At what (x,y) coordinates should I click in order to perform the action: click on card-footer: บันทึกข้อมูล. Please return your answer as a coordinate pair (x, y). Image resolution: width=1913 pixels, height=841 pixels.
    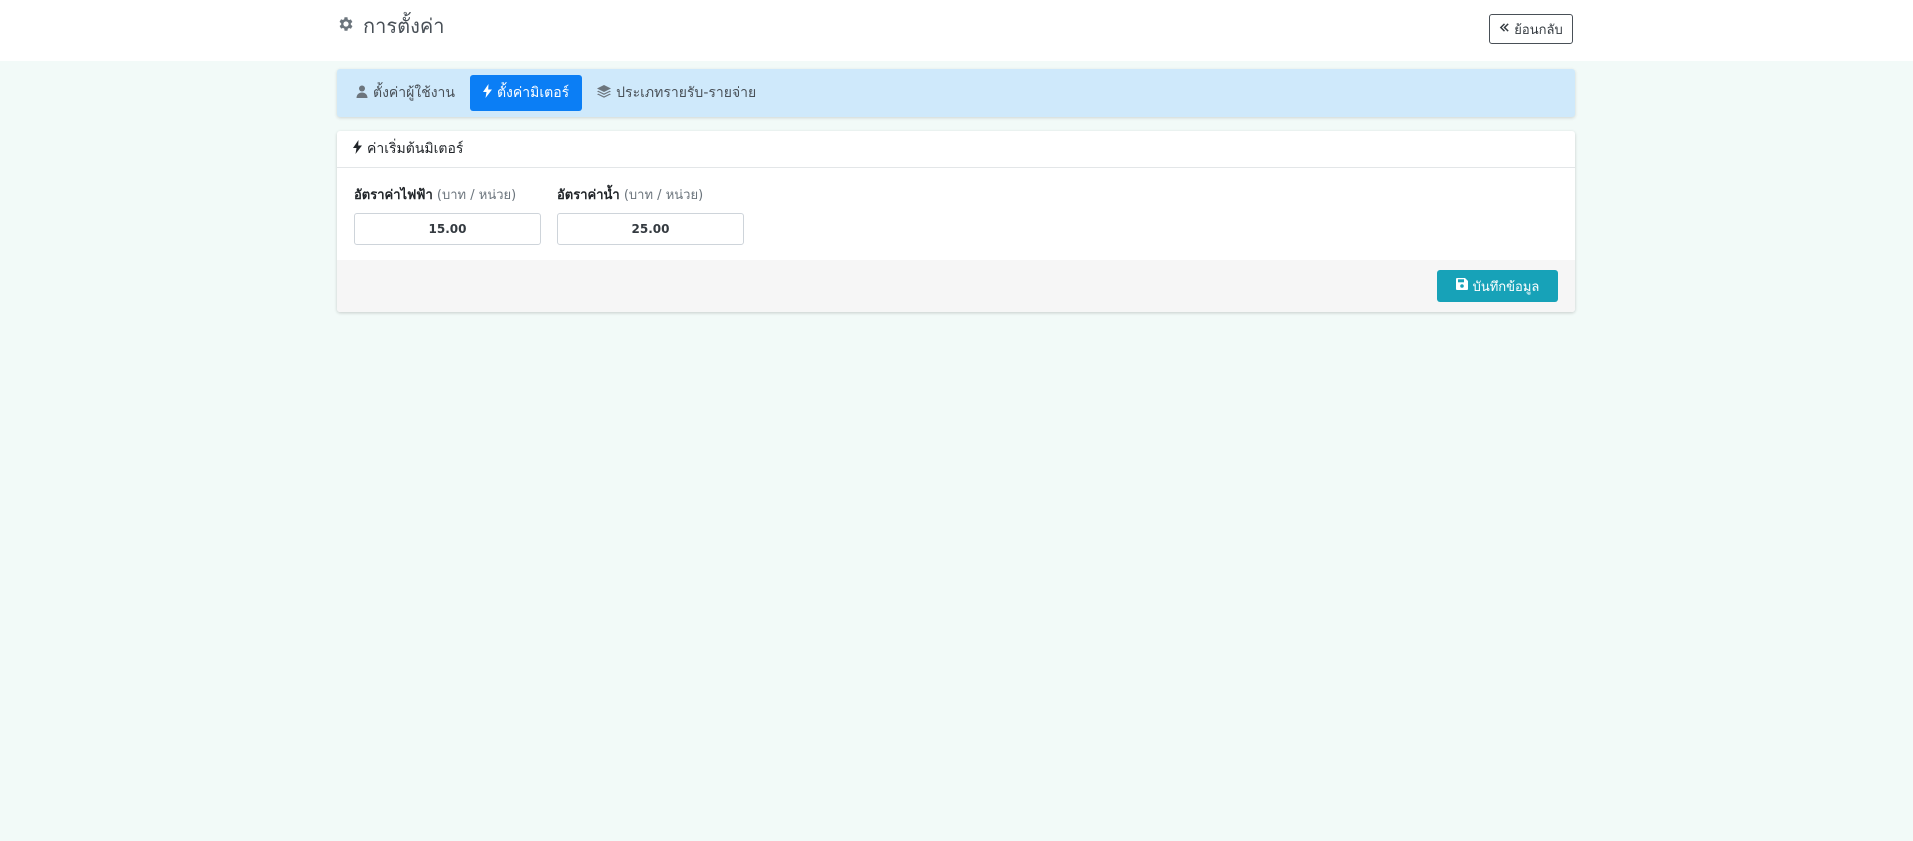
    Looking at the image, I should click on (956, 286).